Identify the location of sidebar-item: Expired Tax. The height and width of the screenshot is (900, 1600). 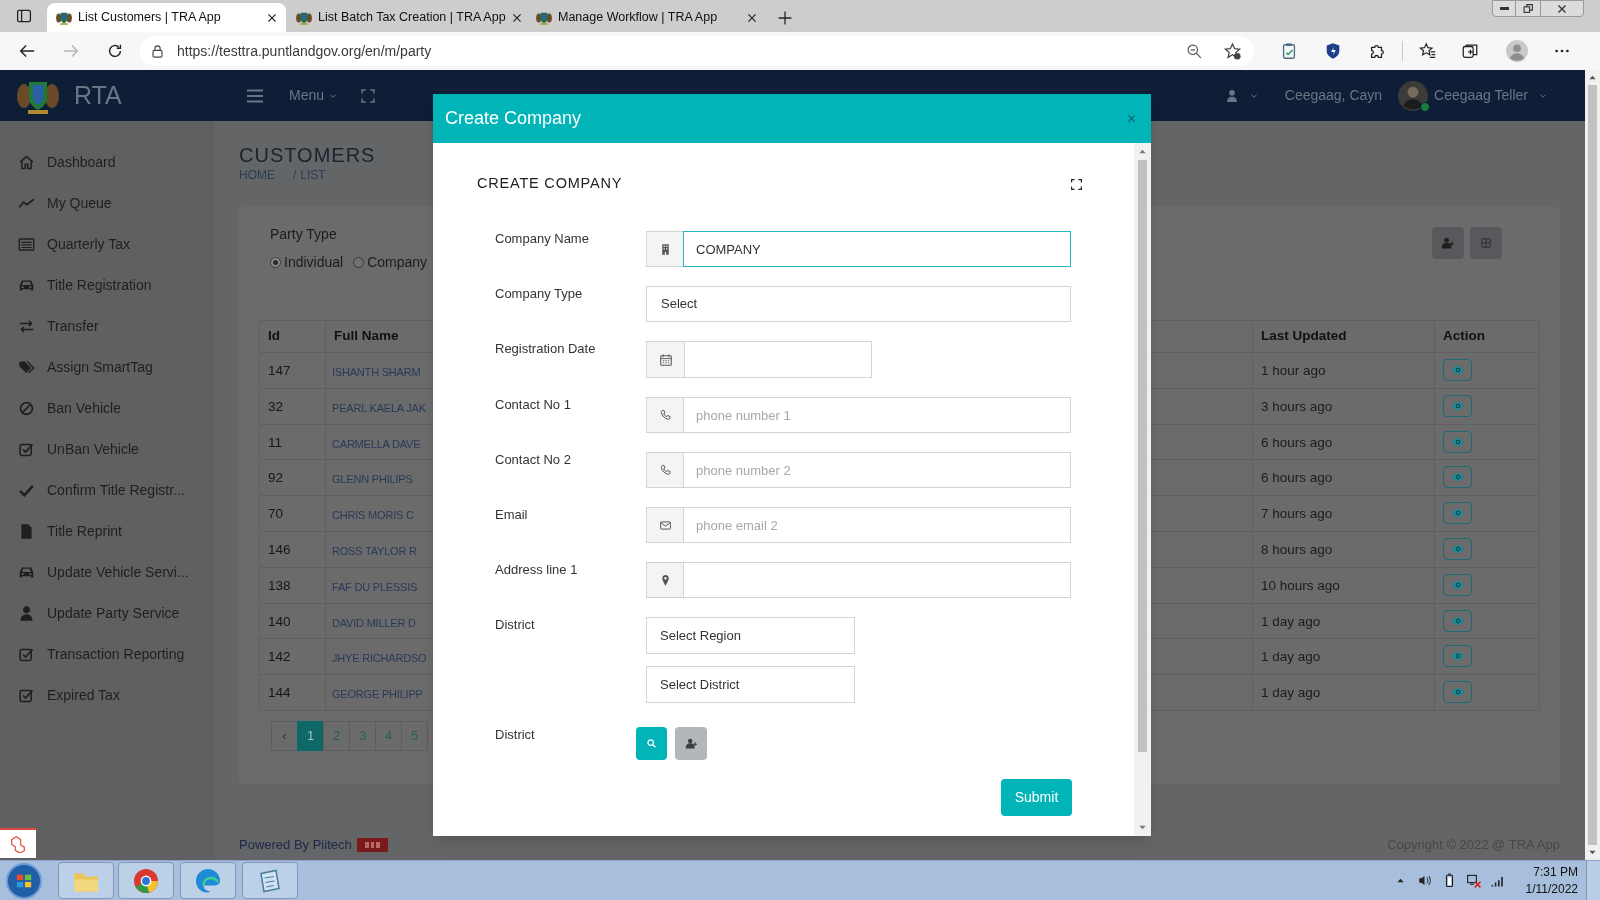
(107, 695).